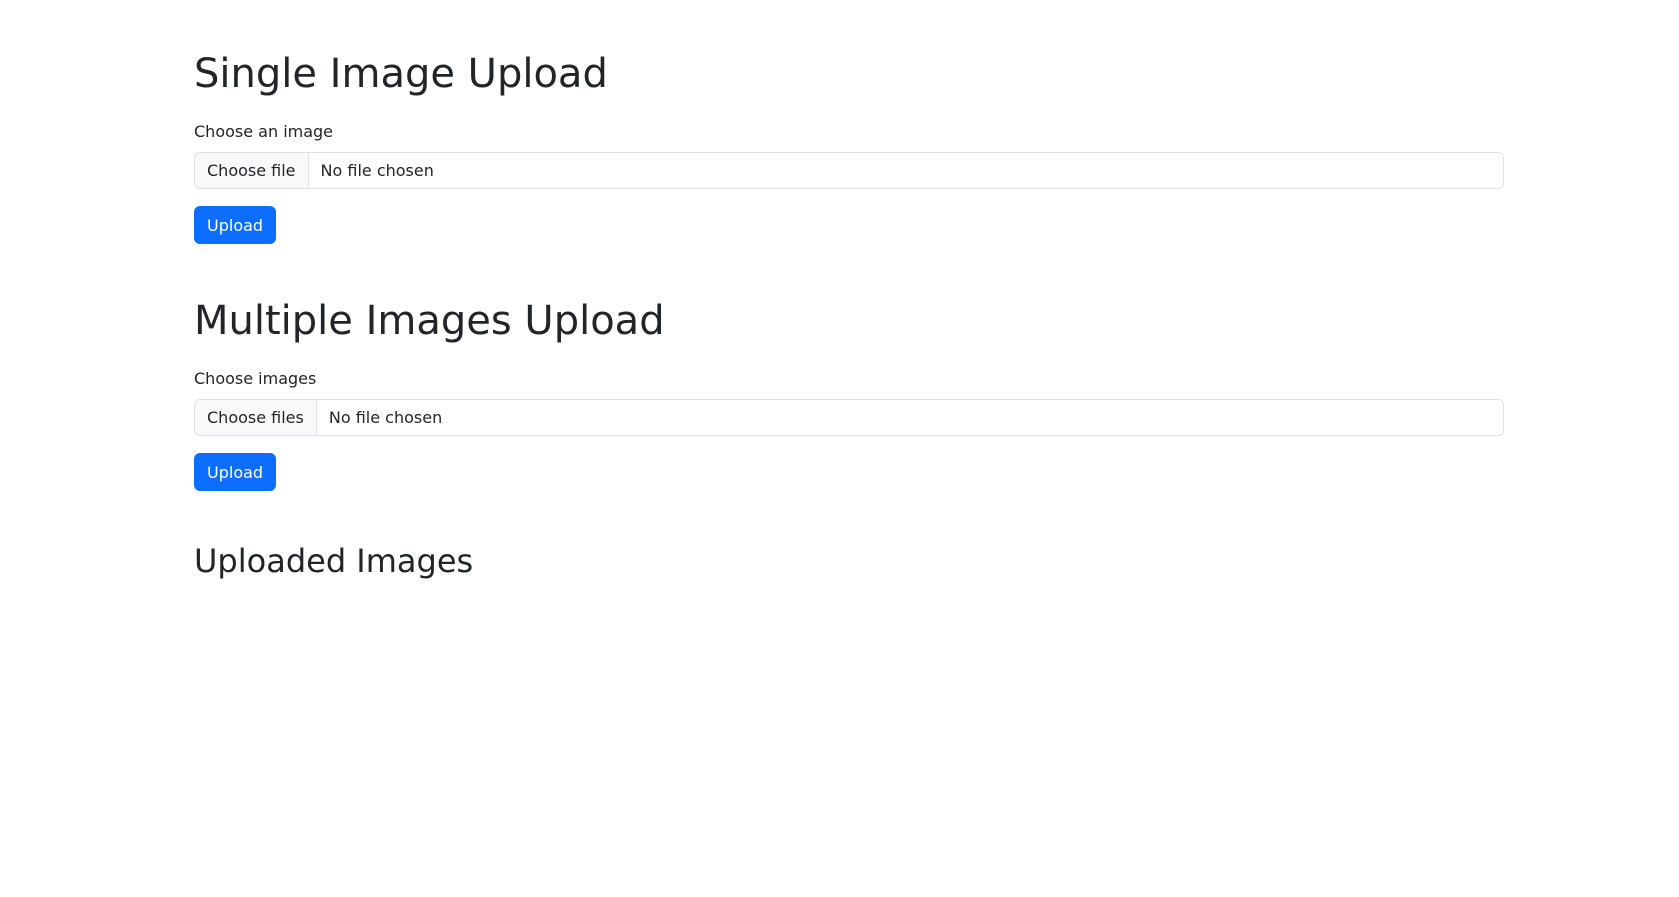 The image size is (1679, 897). Describe the element at coordinates (256, 417) in the screenshot. I see `choose-files-button: Choose files` at that location.